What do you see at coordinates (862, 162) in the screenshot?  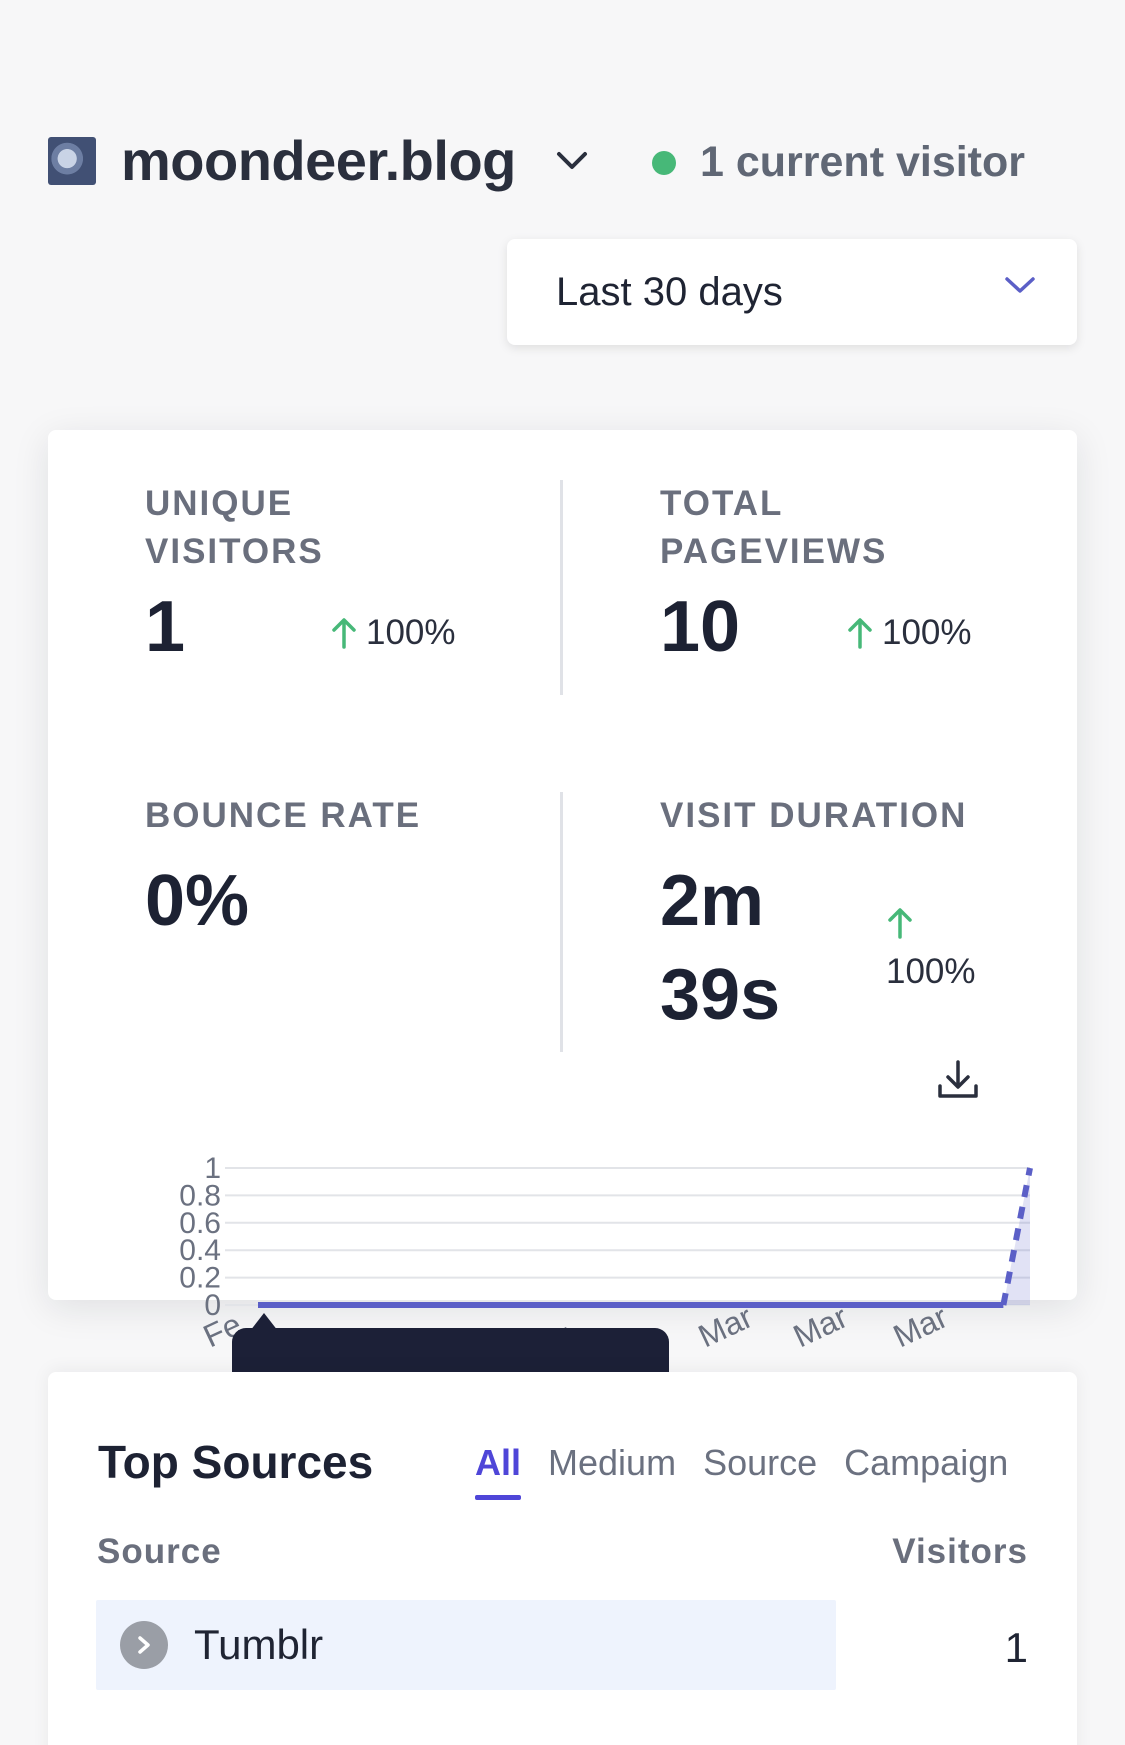 I see `current-visitors-label: 1 current visitor` at bounding box center [862, 162].